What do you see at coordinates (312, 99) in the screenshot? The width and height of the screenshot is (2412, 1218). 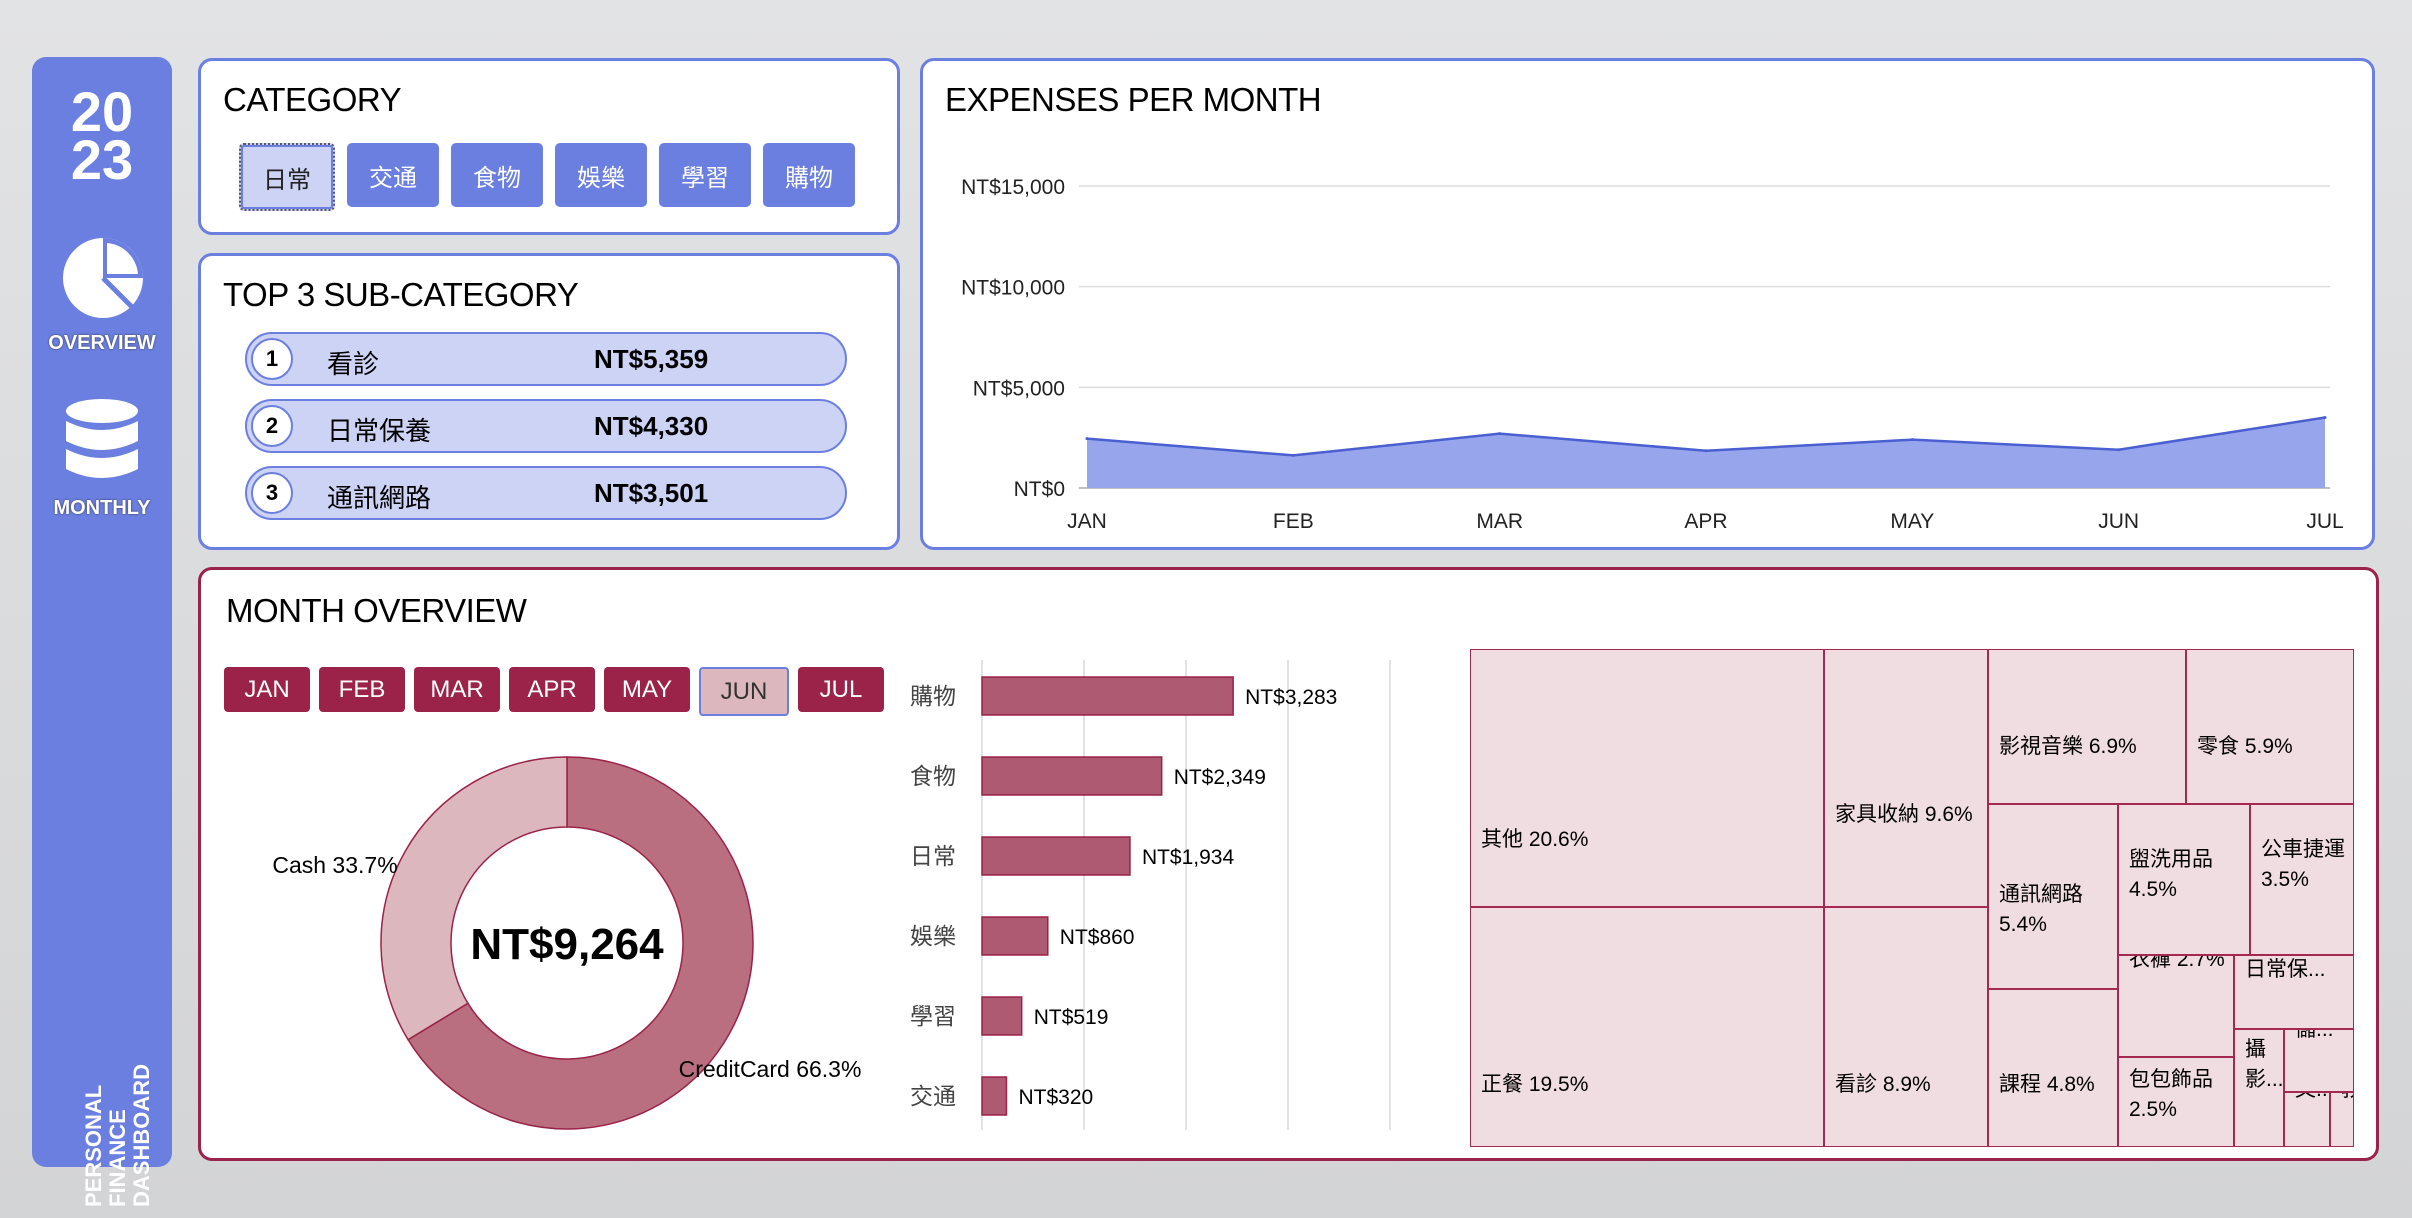 I see `category-title: CATEGORY` at bounding box center [312, 99].